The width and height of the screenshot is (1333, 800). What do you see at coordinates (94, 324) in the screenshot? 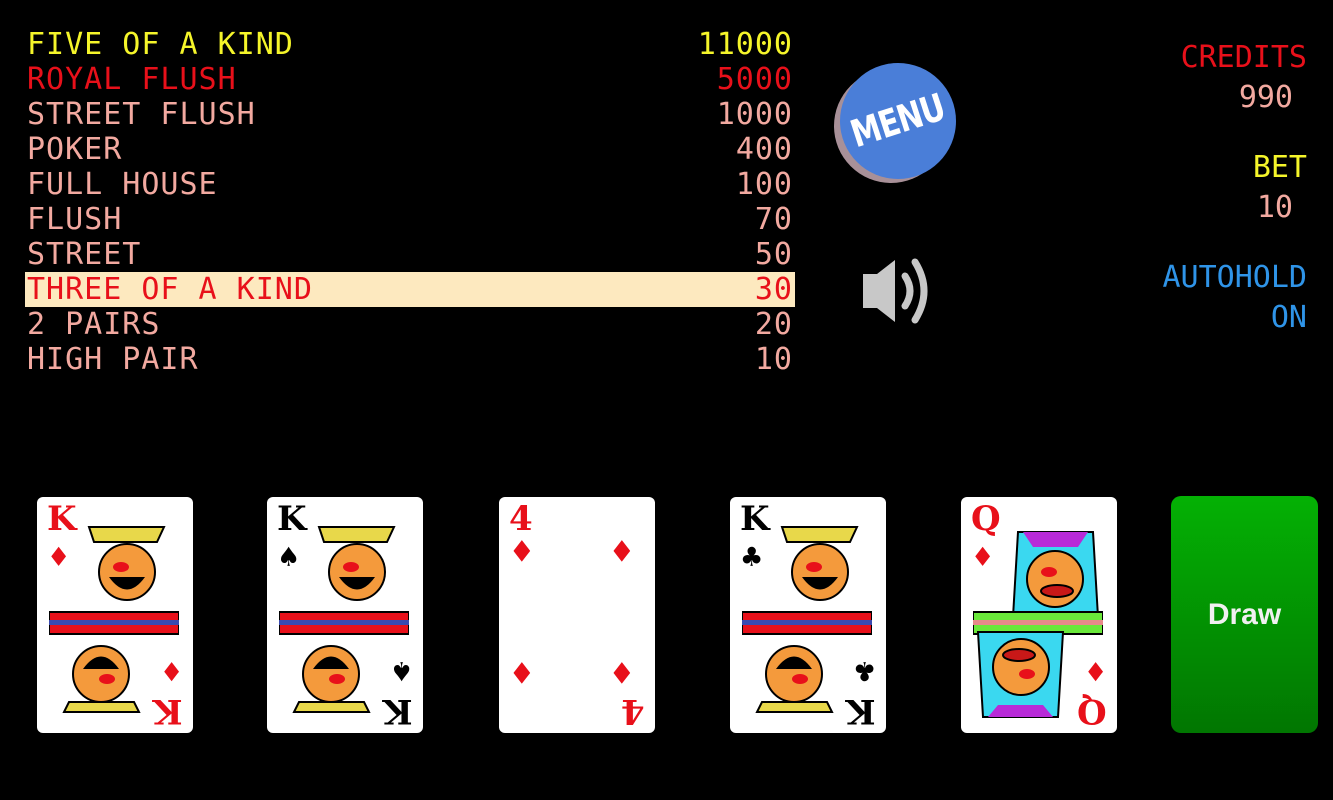
I see `hand-name: 2 PAIRS` at bounding box center [94, 324].